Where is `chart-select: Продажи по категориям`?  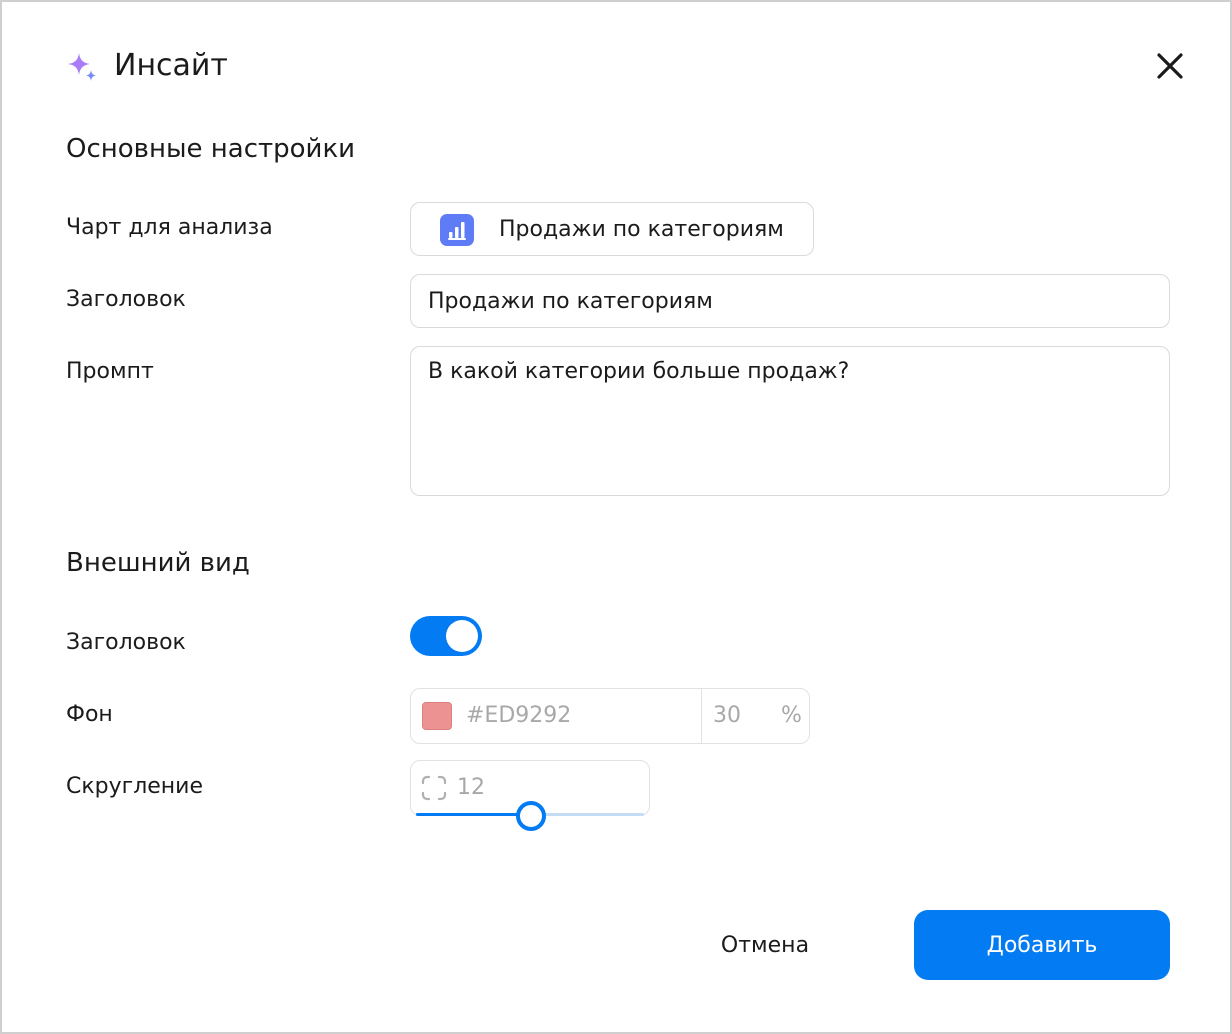 chart-select: Продажи по категориям is located at coordinates (612, 229).